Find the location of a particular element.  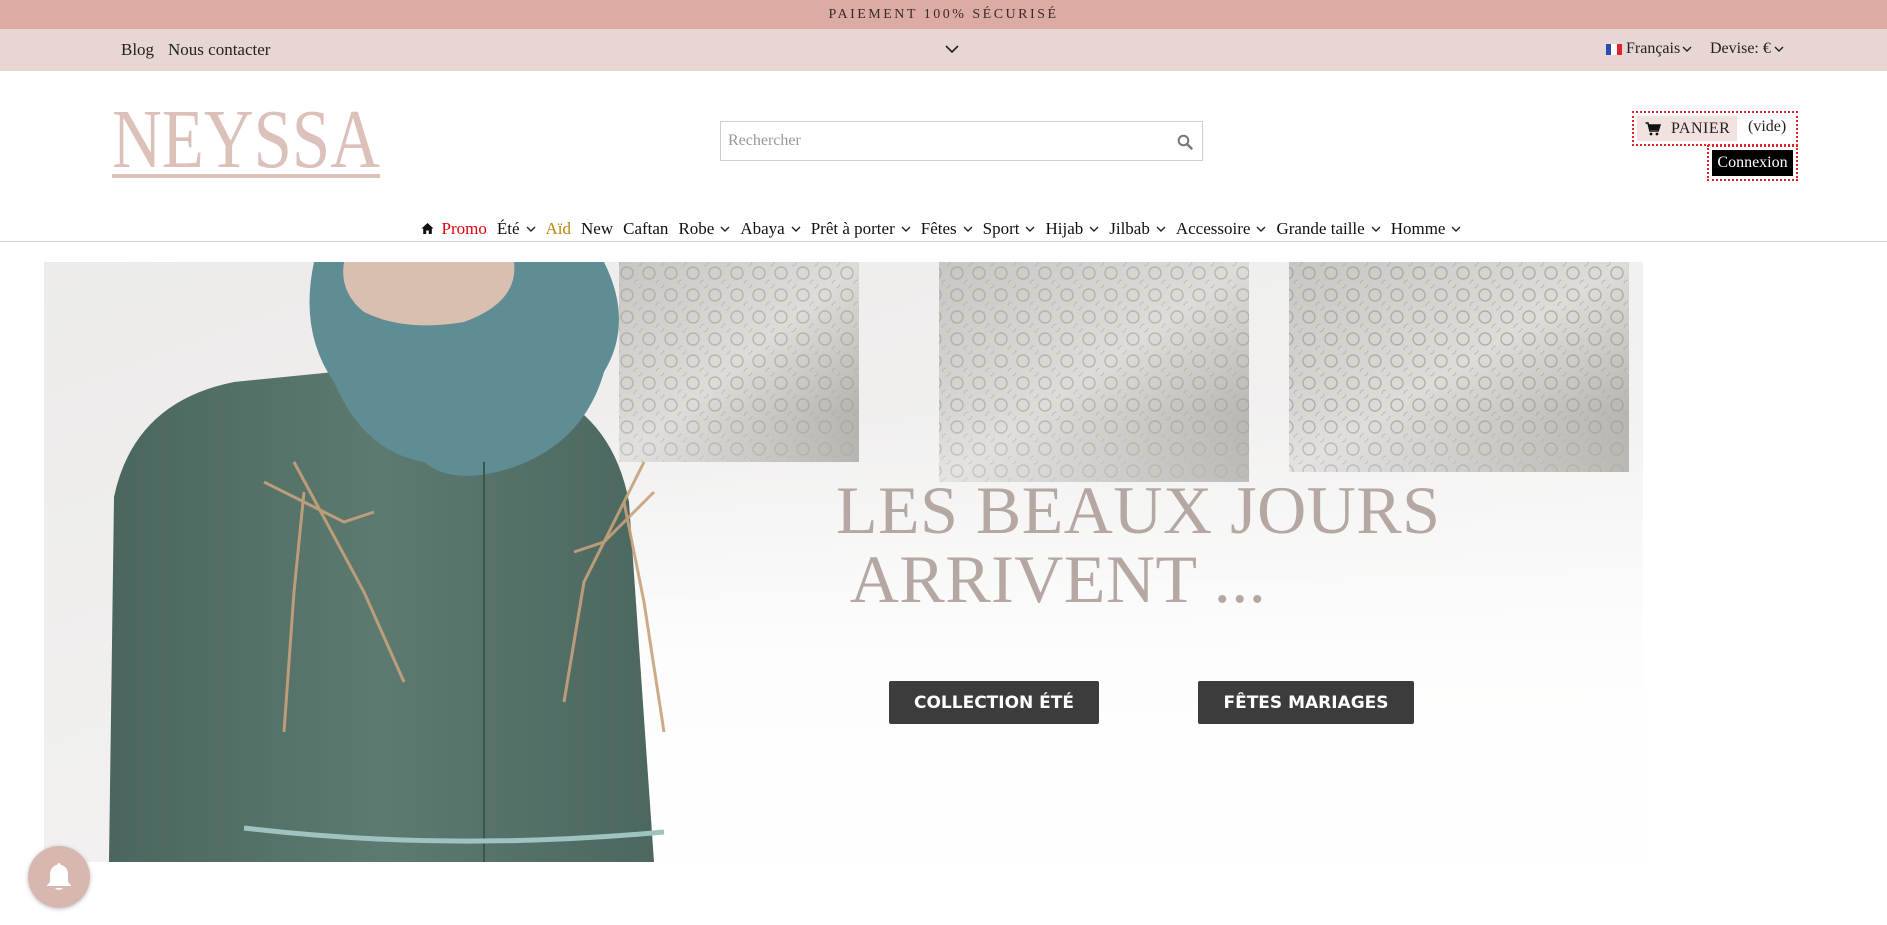

nav-item-label: Hijab is located at coordinates (1064, 228).